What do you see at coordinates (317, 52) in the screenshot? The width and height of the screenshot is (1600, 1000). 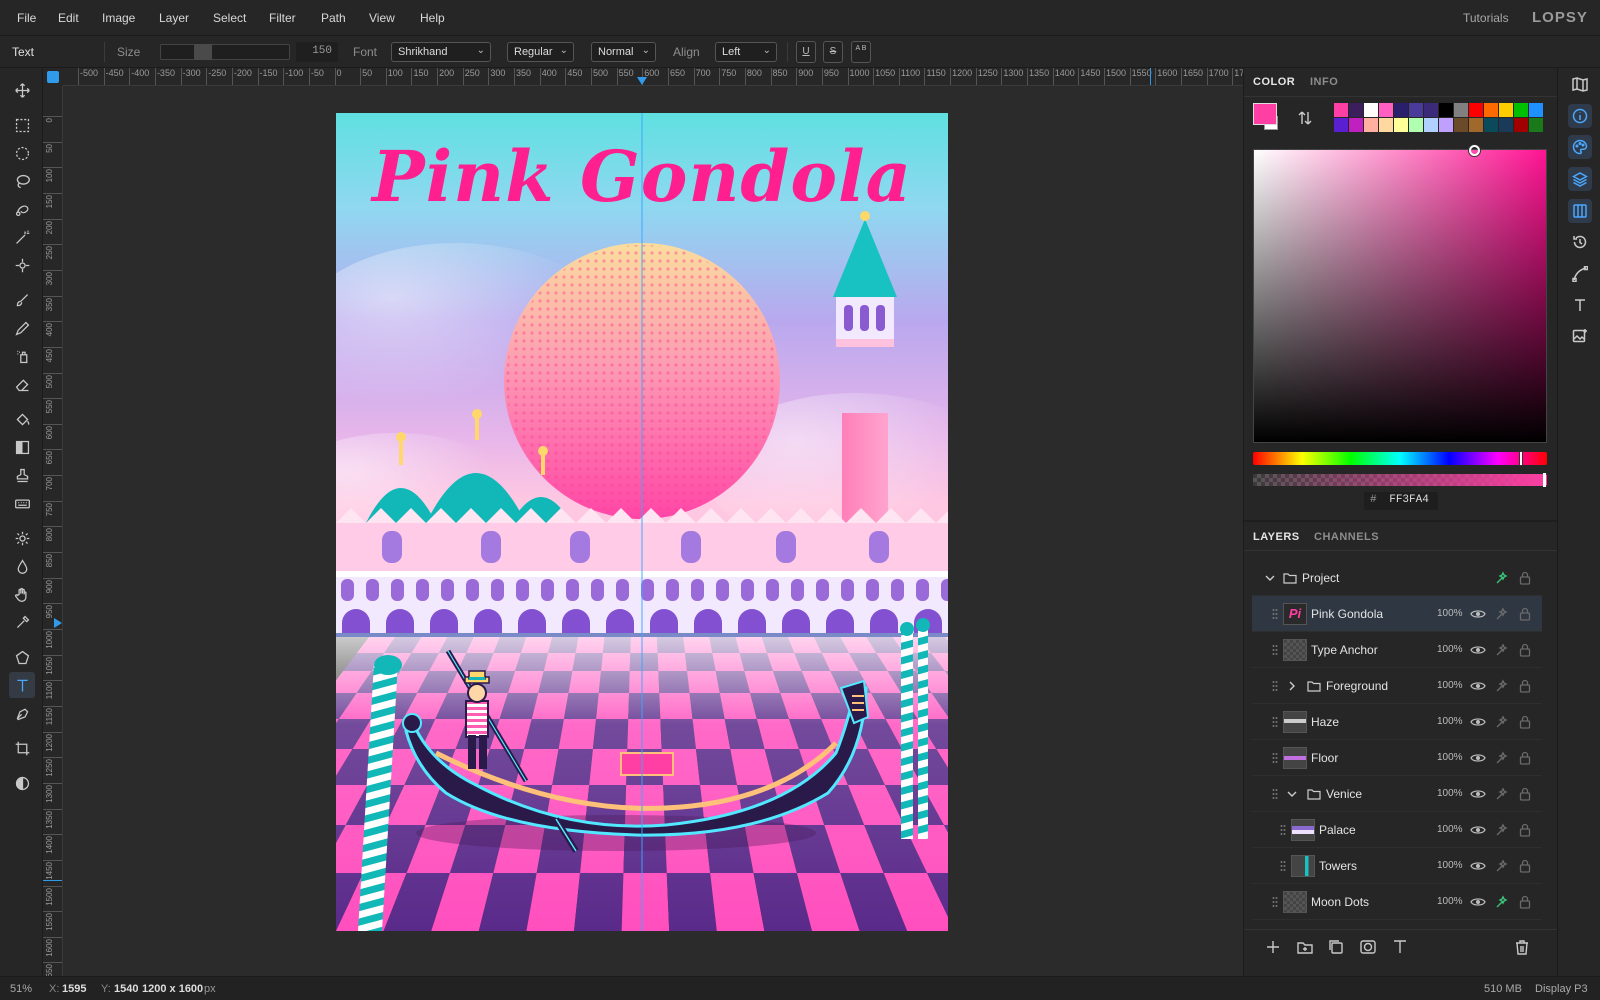 I see `size-input: 150` at bounding box center [317, 52].